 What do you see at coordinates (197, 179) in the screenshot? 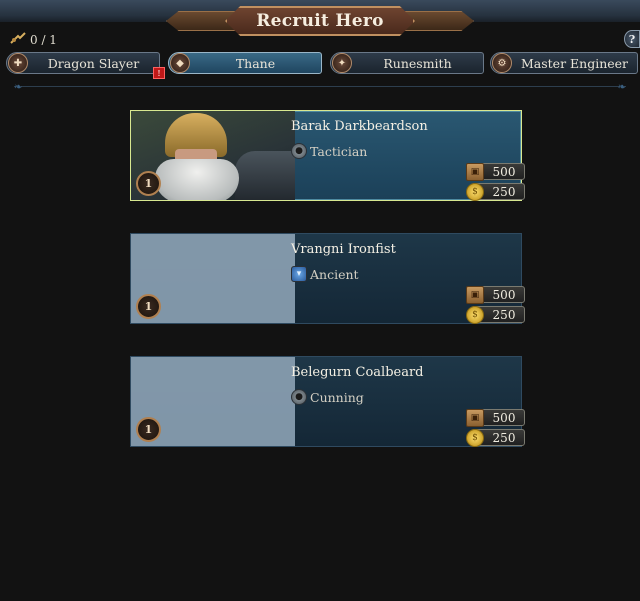
I see `portrait-beard` at bounding box center [197, 179].